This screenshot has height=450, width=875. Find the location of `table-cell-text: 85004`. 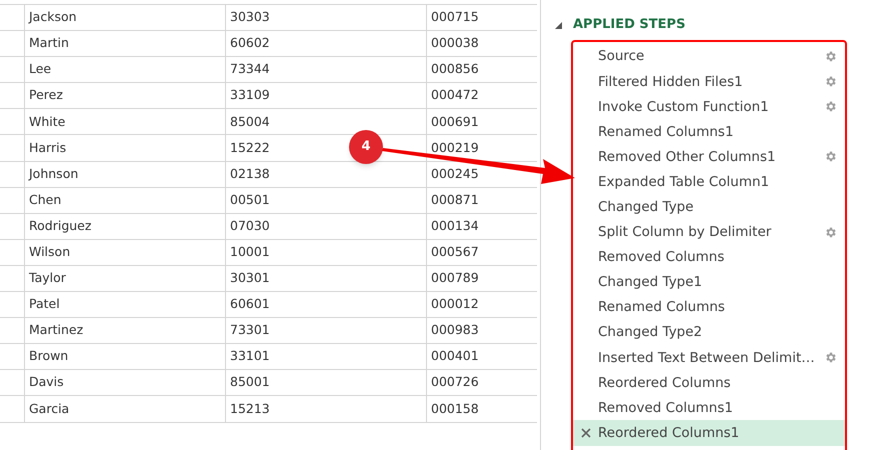

table-cell-text: 85004 is located at coordinates (250, 121).